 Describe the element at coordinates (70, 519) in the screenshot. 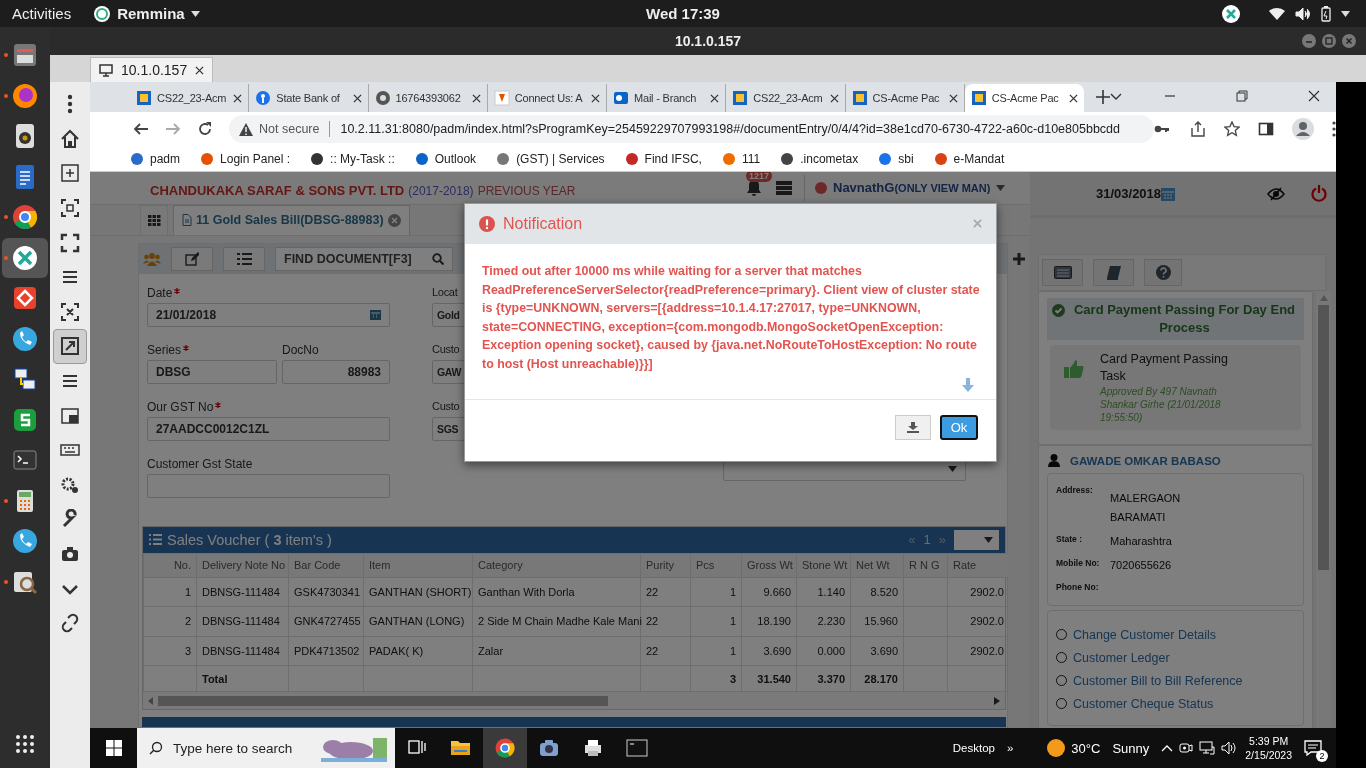

I see `wrench-icon` at that location.